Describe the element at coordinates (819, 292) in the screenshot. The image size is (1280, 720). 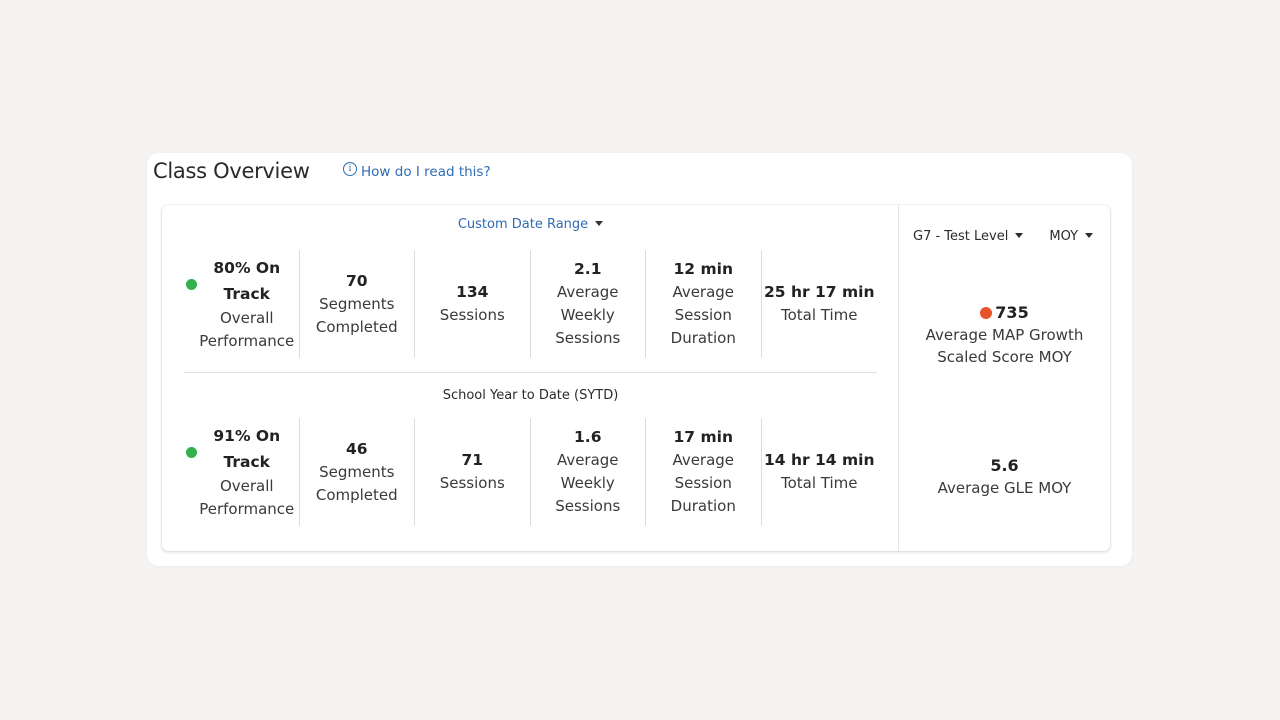
I see `total-time-value: 25 hr 17 min` at that location.